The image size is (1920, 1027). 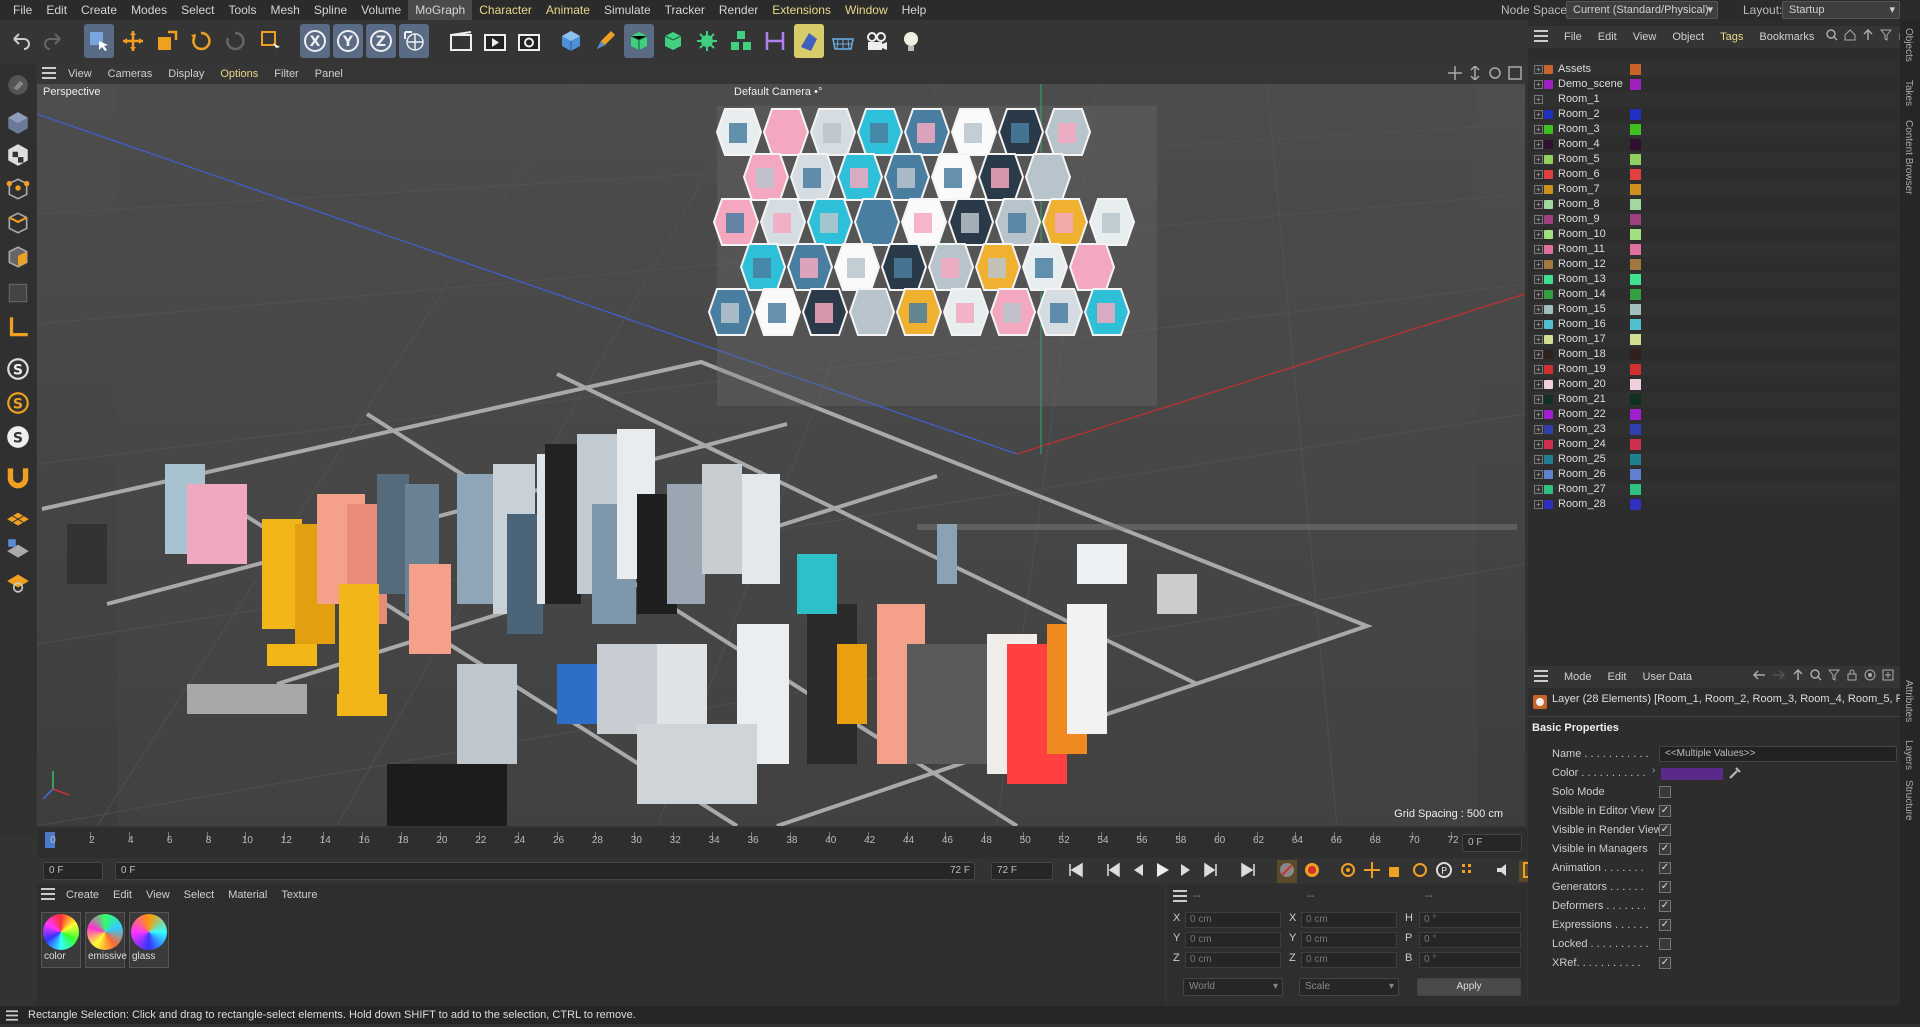 What do you see at coordinates (1779, 676) in the screenshot?
I see `forward-arrow-icon` at bounding box center [1779, 676].